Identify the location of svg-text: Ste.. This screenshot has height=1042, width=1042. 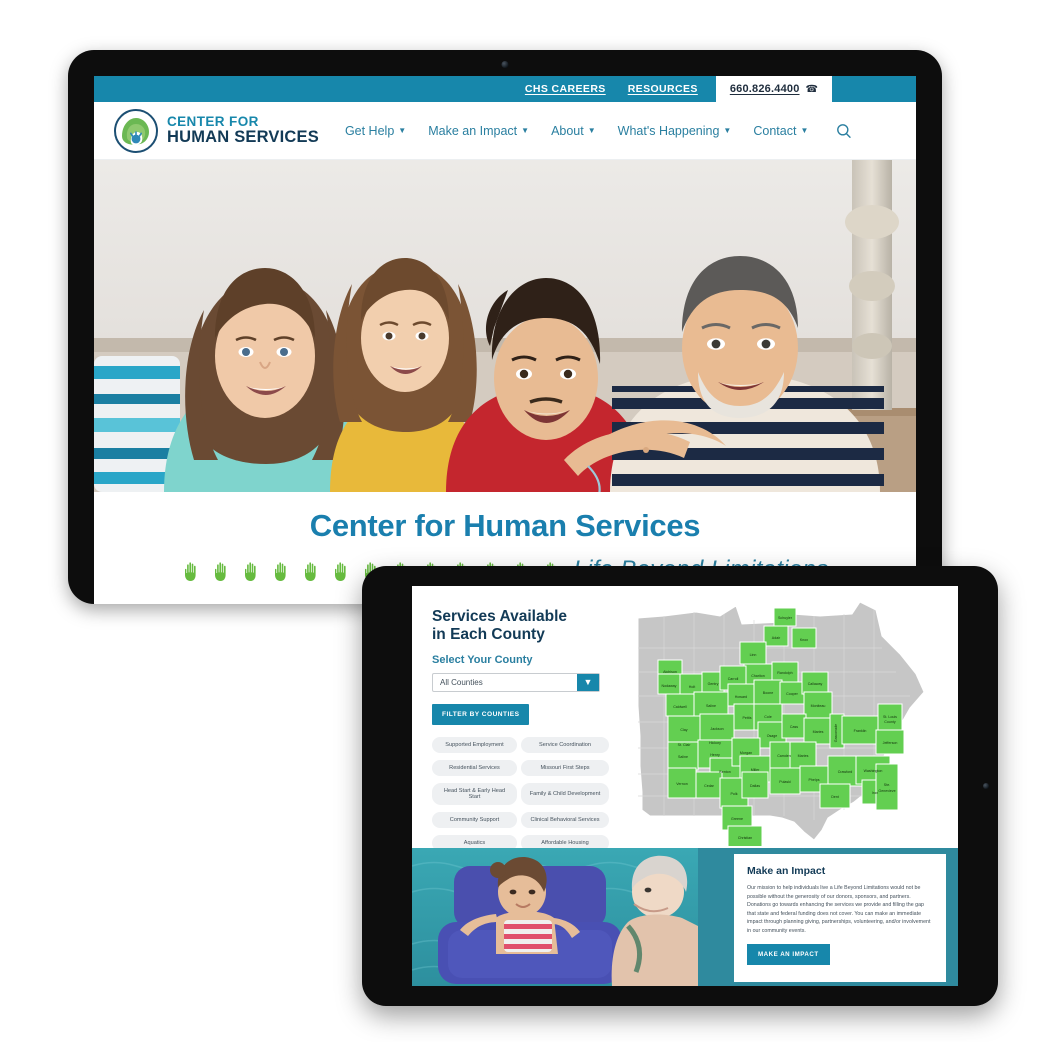
(887, 785).